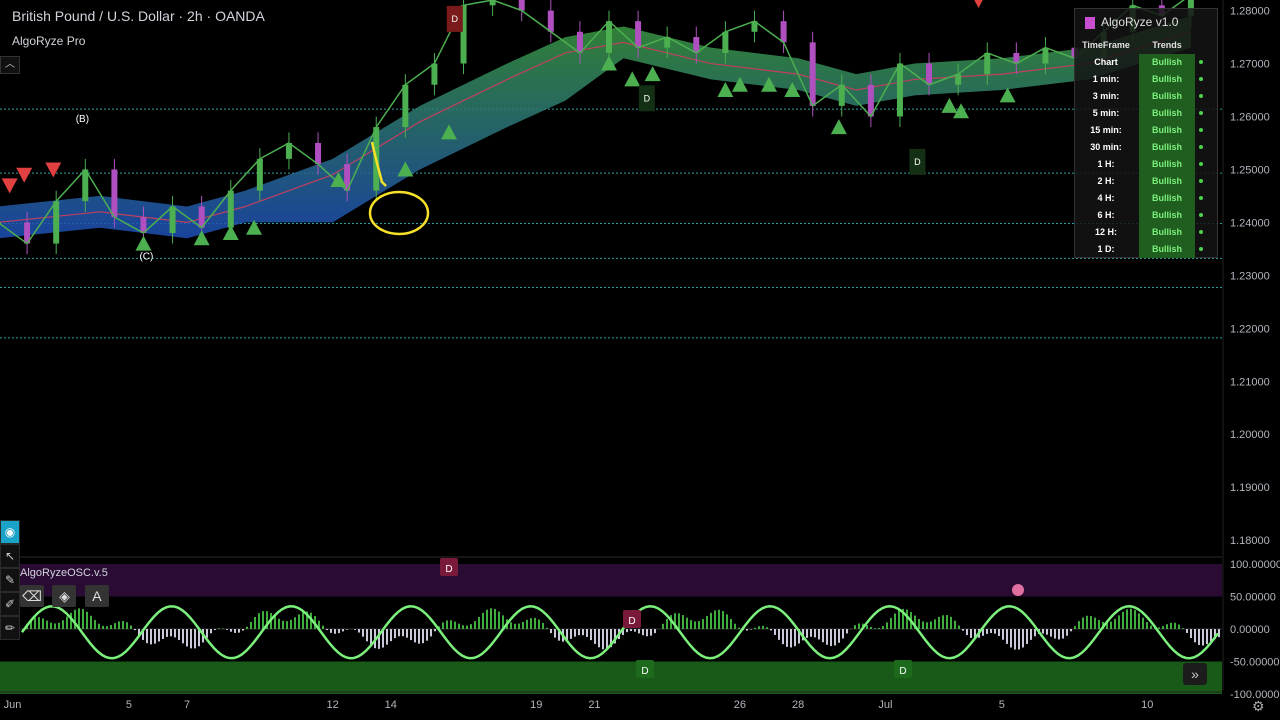  Describe the element at coordinates (10, 65) in the screenshot. I see `chevron-up-icon: ︿` at that location.